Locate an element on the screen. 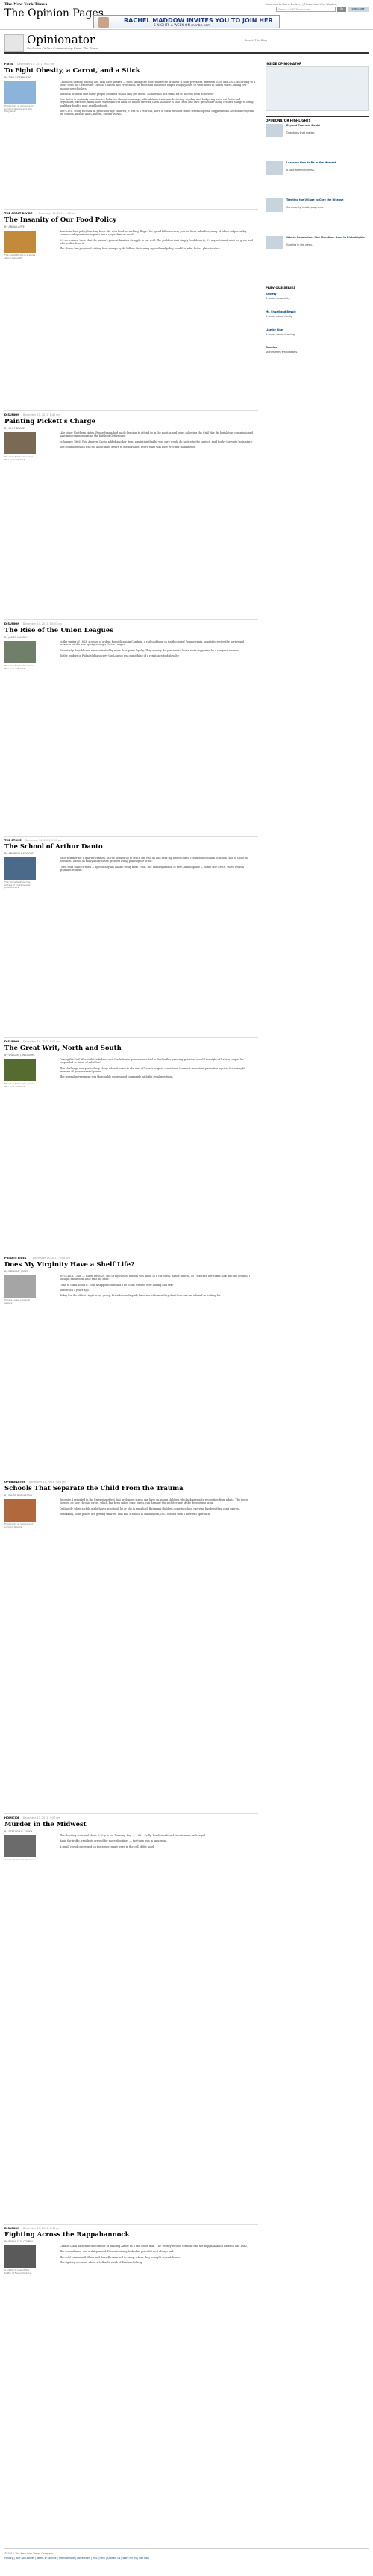 The height and width of the screenshot is (2576, 373). post-kicker: OPINIONATOR is located at coordinates (14, 1482).